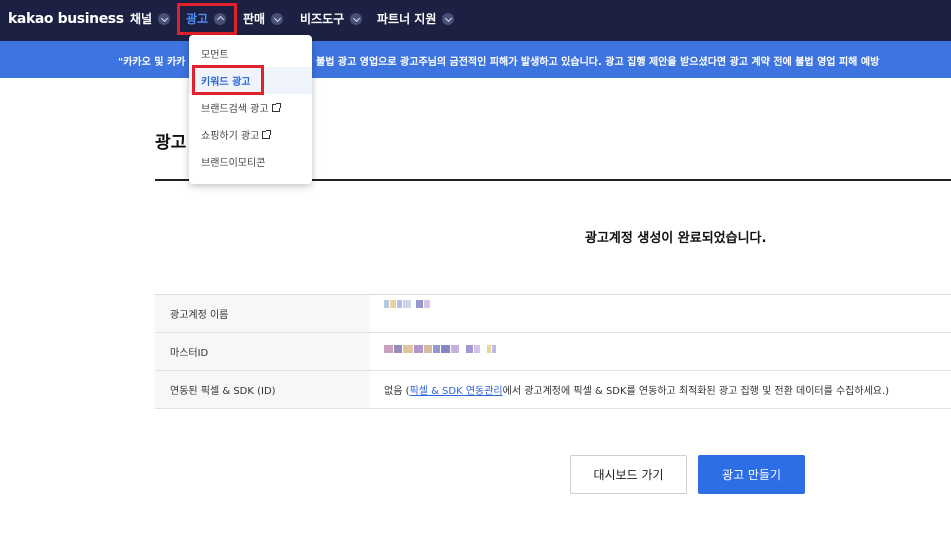  What do you see at coordinates (455, 389) in the screenshot?
I see `pixel-sdk-management-link: 픽셀 & SDK 연동관리` at bounding box center [455, 389].